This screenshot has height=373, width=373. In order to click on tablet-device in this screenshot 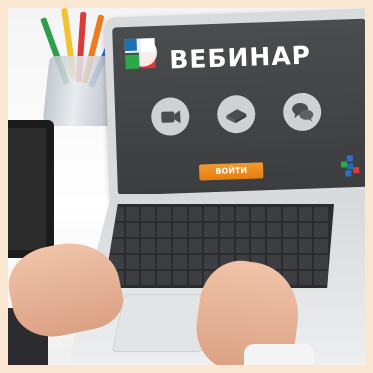, I will do `click(31, 189)`.